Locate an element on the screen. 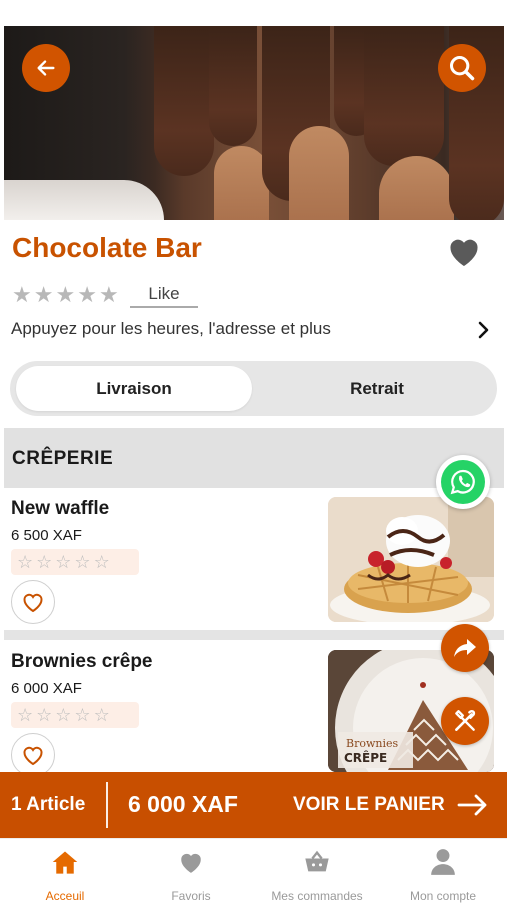  heart-icon is located at coordinates (191, 863).